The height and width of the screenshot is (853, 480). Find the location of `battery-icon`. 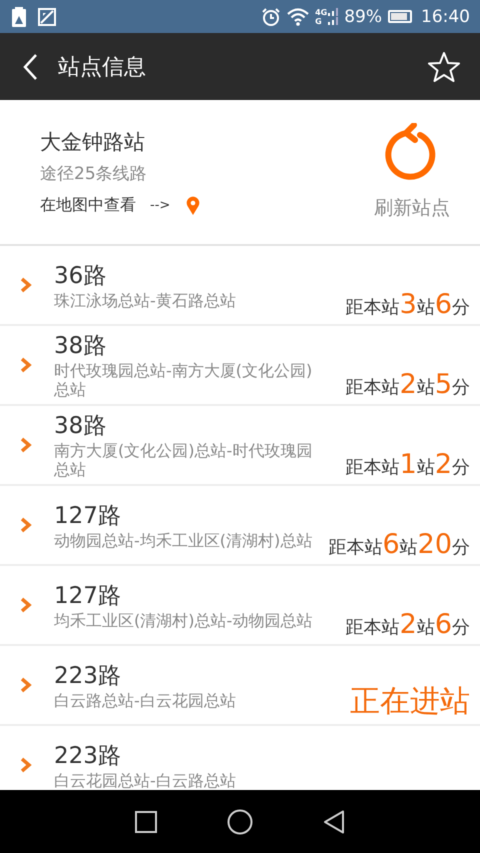

battery-icon is located at coordinates (400, 16).